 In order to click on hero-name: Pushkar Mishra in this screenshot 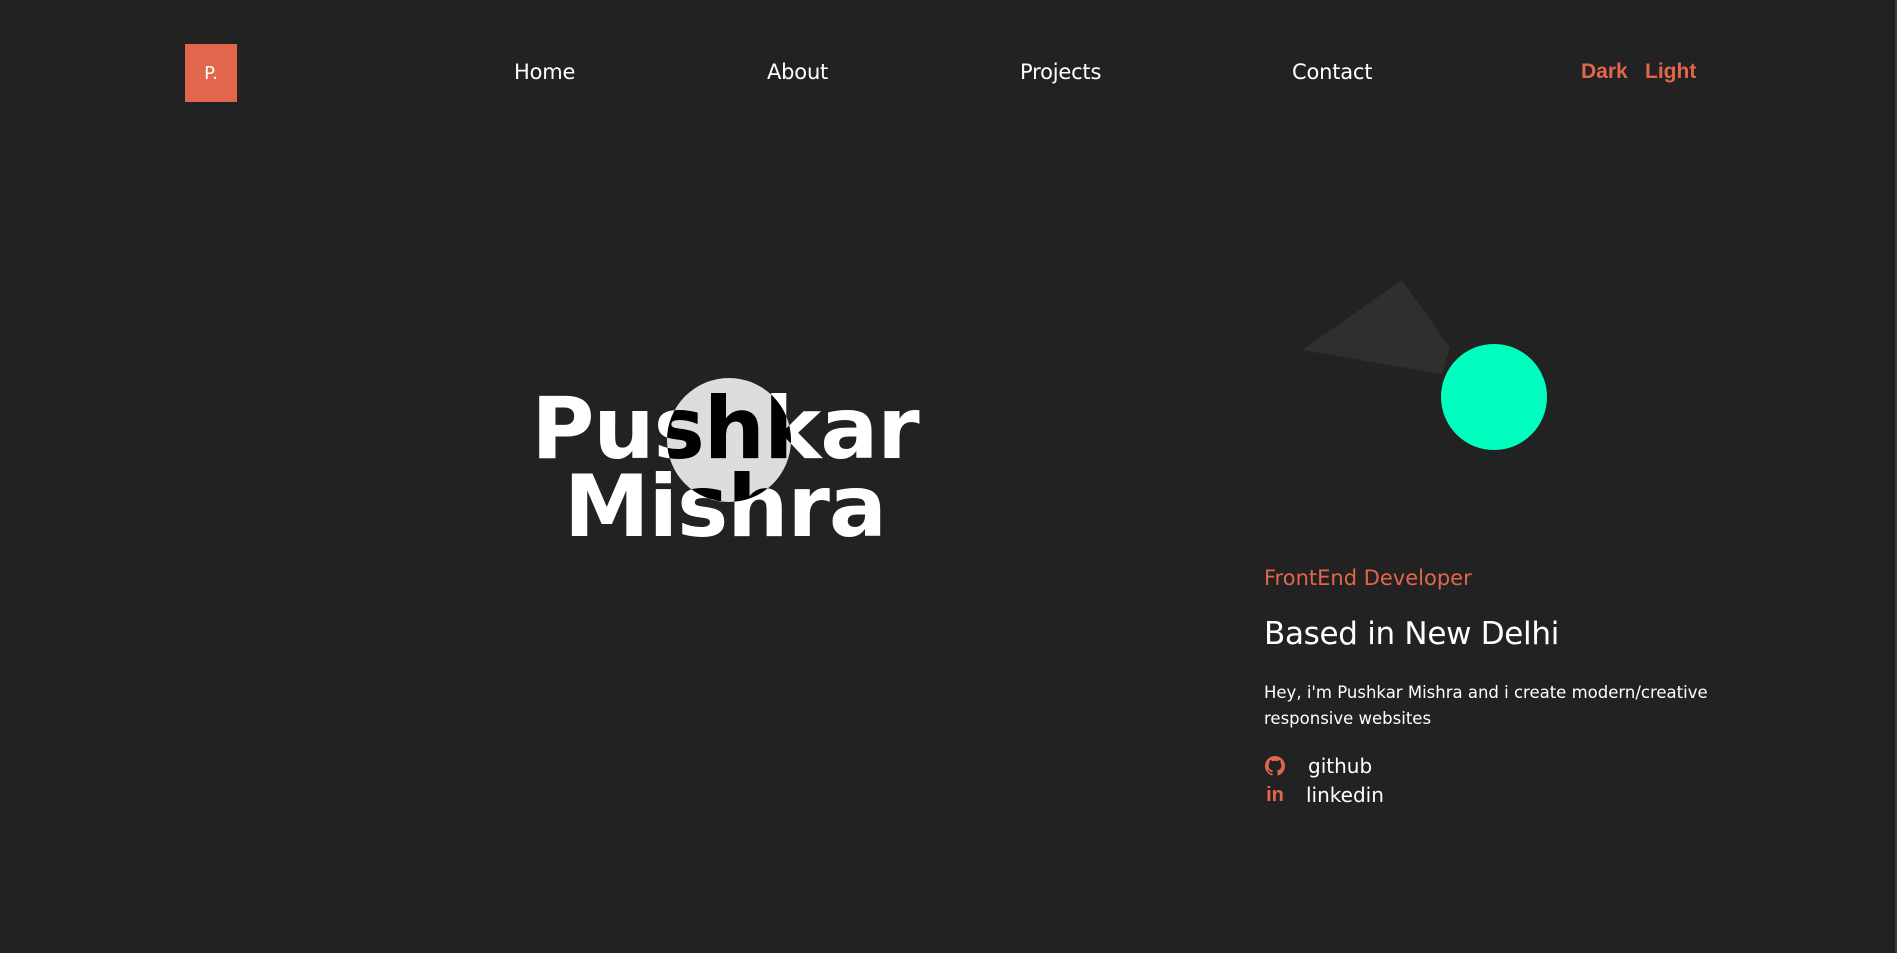, I will do `click(725, 471)`.